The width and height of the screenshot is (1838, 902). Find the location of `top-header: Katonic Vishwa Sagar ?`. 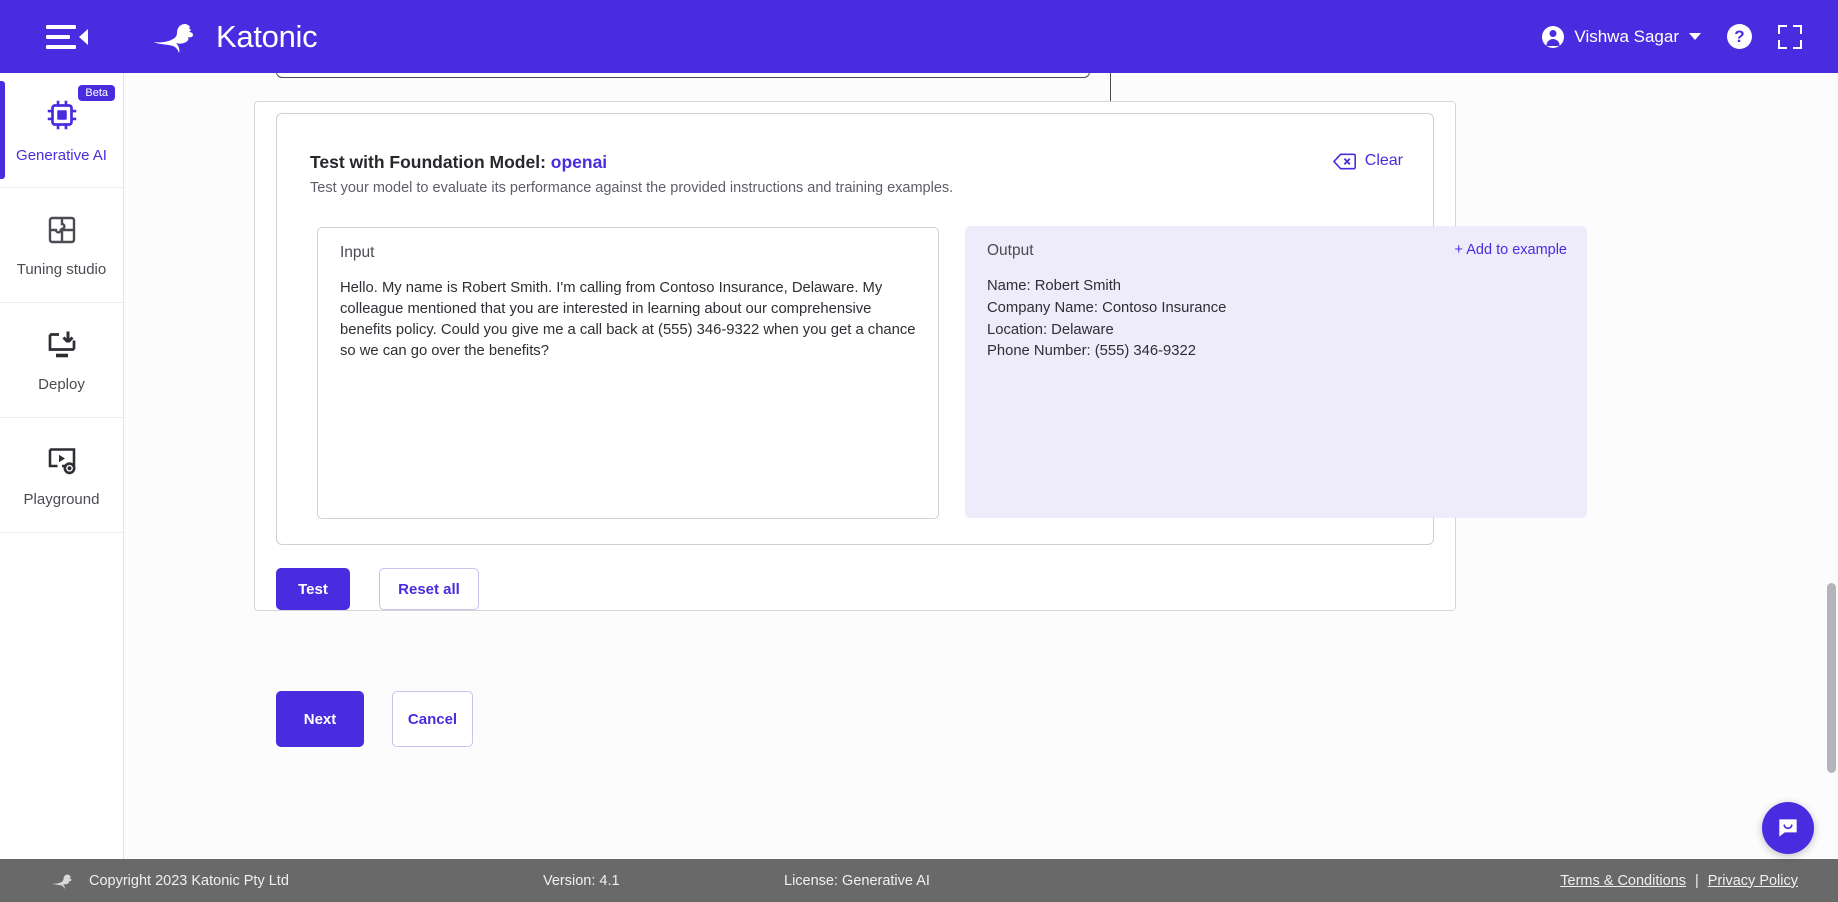

top-header: Katonic Vishwa Sagar ? is located at coordinates (919, 36).